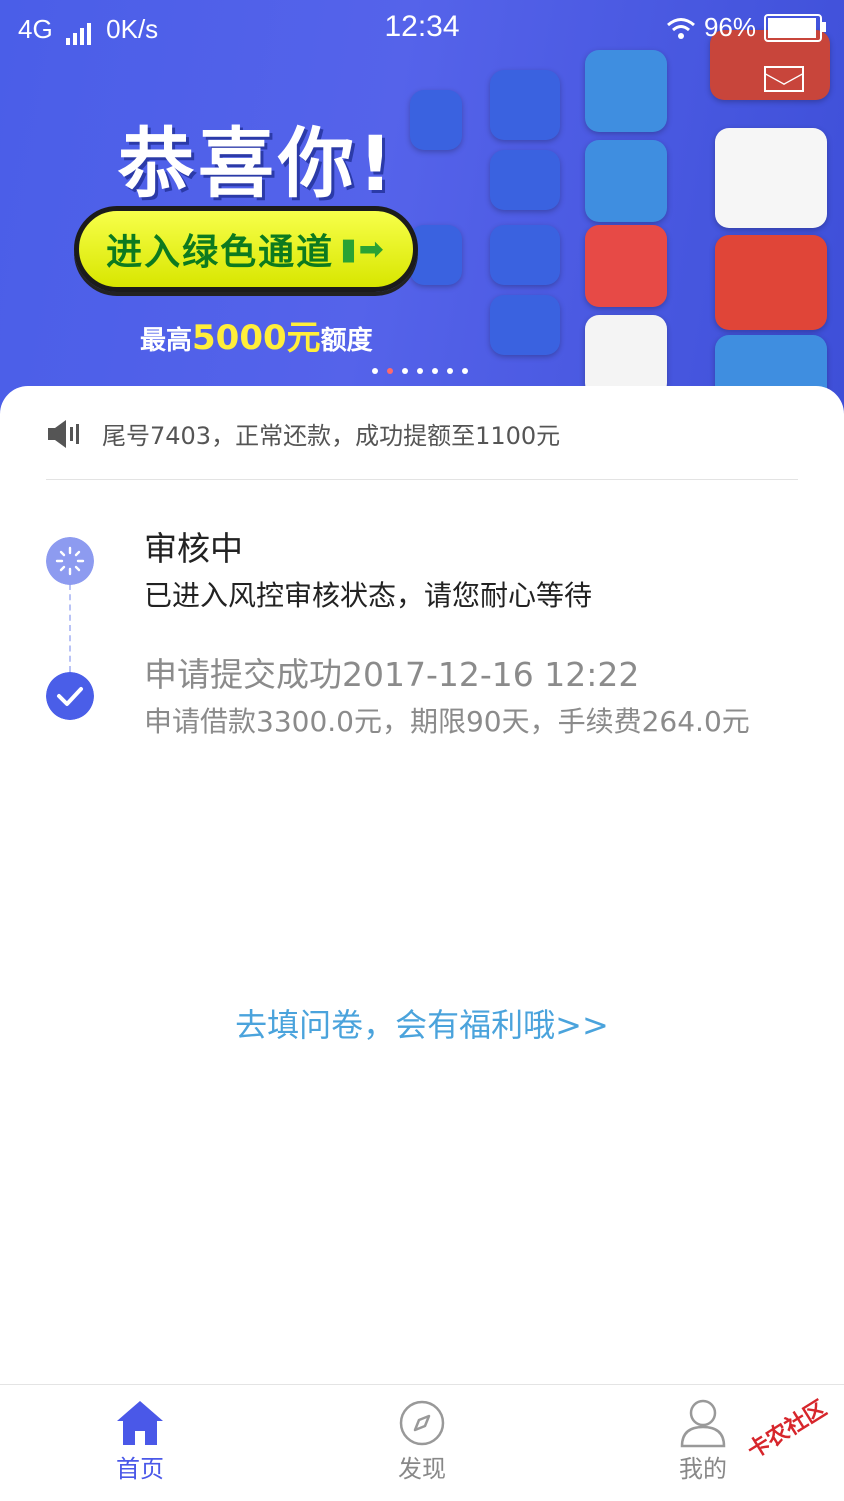  Describe the element at coordinates (70, 561) in the screenshot. I see `loading-icon` at that location.